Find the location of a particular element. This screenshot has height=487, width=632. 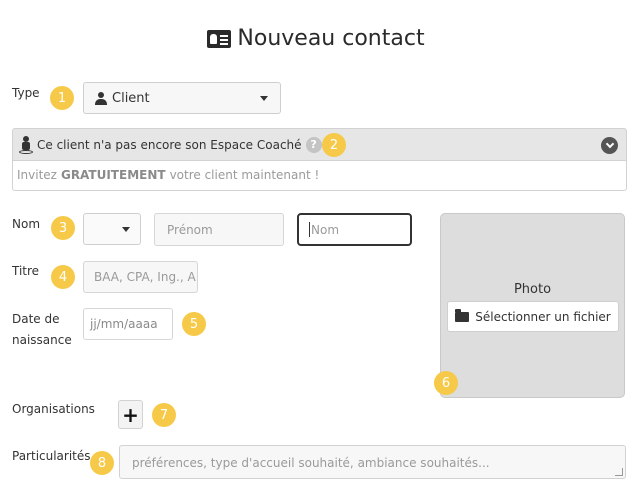

add-organisation-button: + is located at coordinates (130, 414).